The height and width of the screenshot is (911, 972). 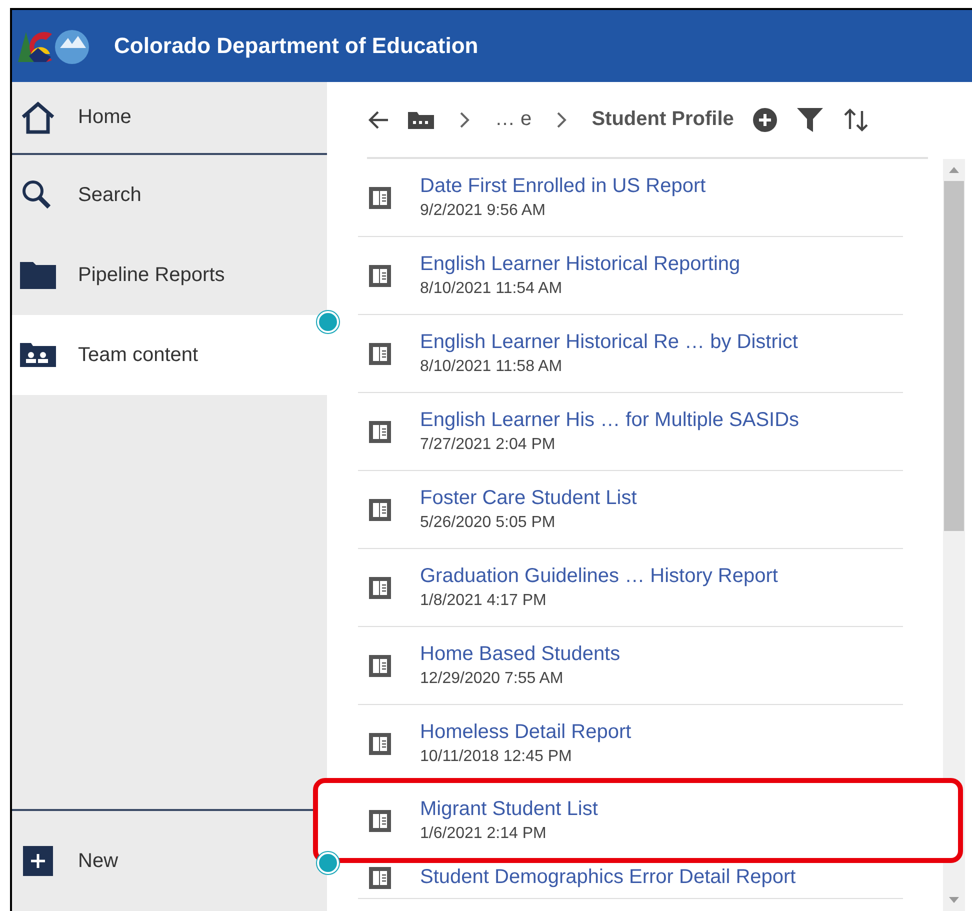 I want to click on add-button, so click(x=765, y=119).